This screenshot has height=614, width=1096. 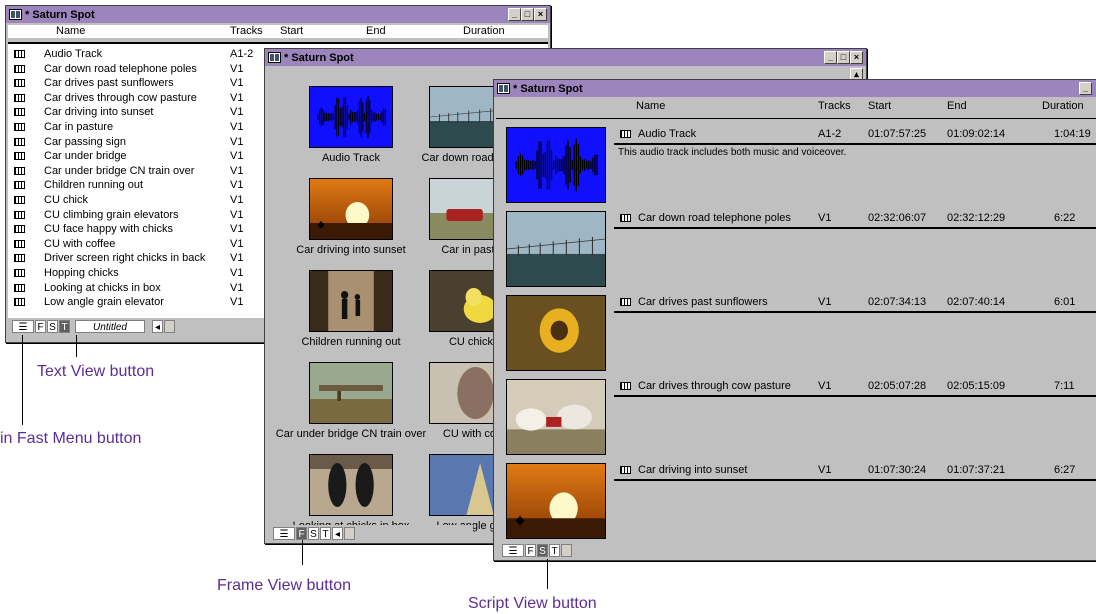 I want to click on entry-end: 01:09:02:14, so click(x=976, y=134).